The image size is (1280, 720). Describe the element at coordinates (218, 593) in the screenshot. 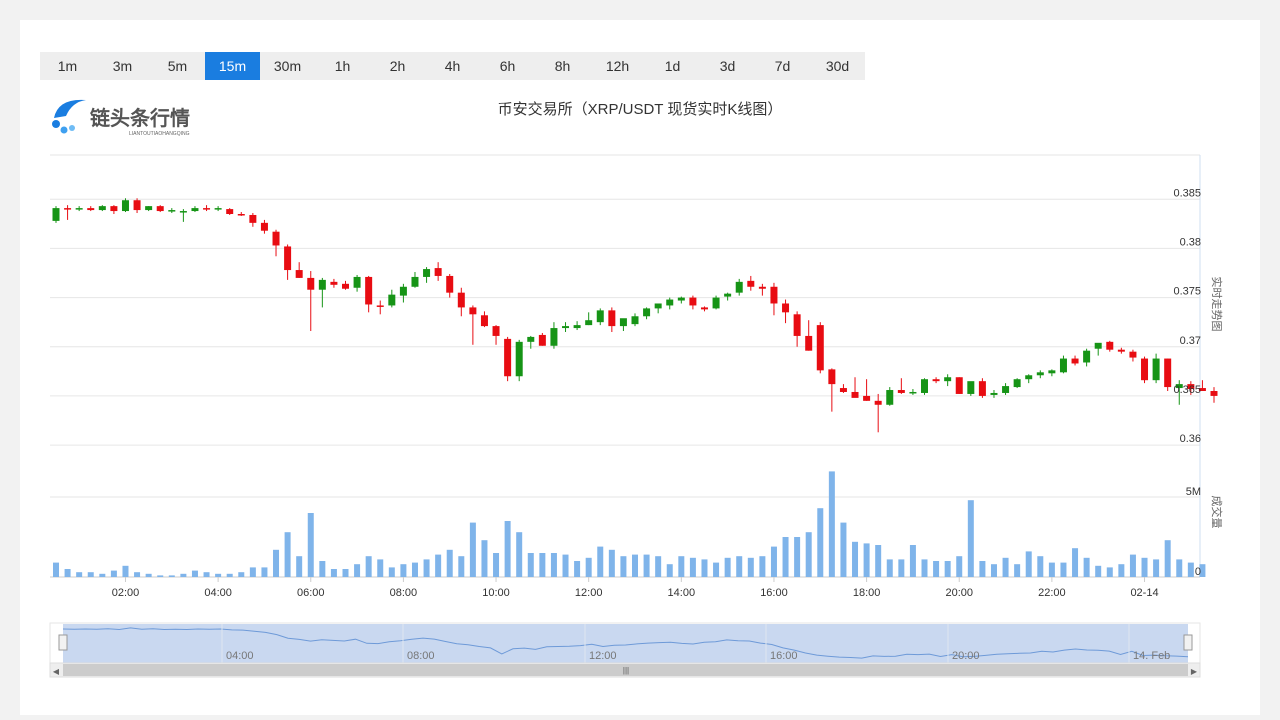

I see `x-tick-label: 04:00` at that location.